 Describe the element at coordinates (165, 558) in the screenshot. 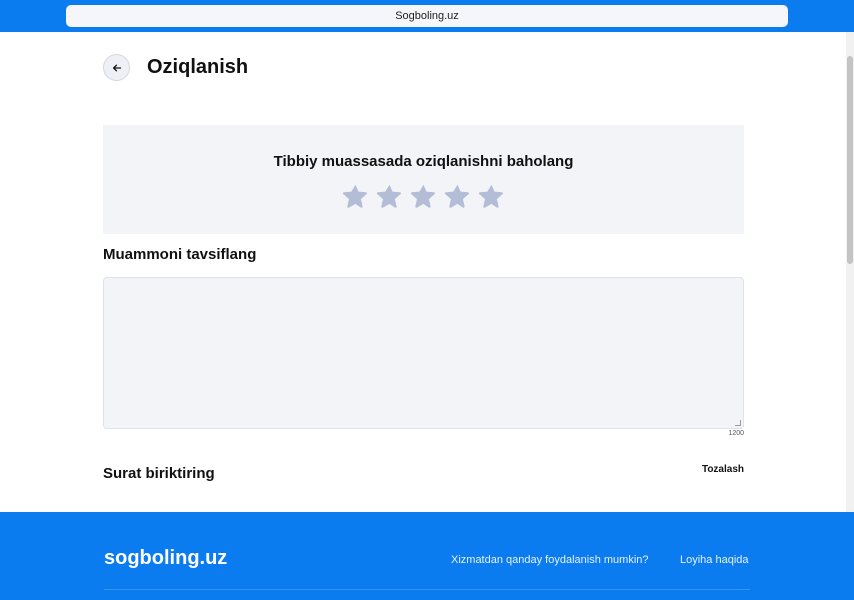

I see `footer-logo: sogboling.uz` at that location.